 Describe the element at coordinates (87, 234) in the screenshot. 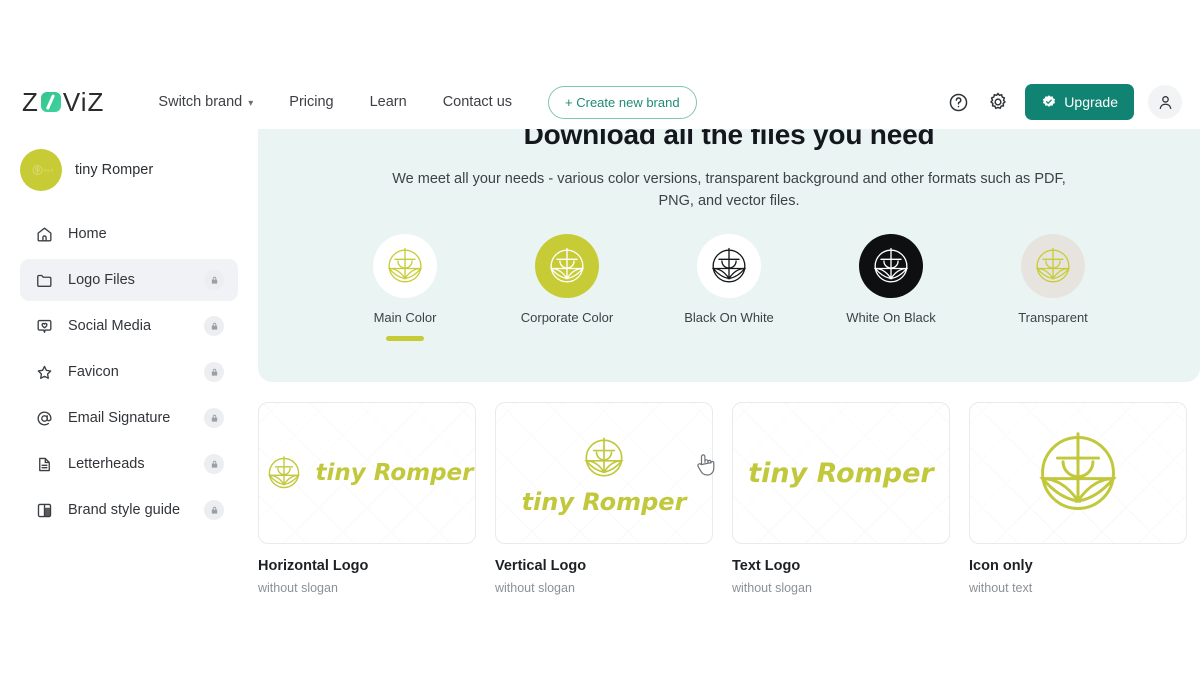

I see `sidebar-item-label: Home` at that location.